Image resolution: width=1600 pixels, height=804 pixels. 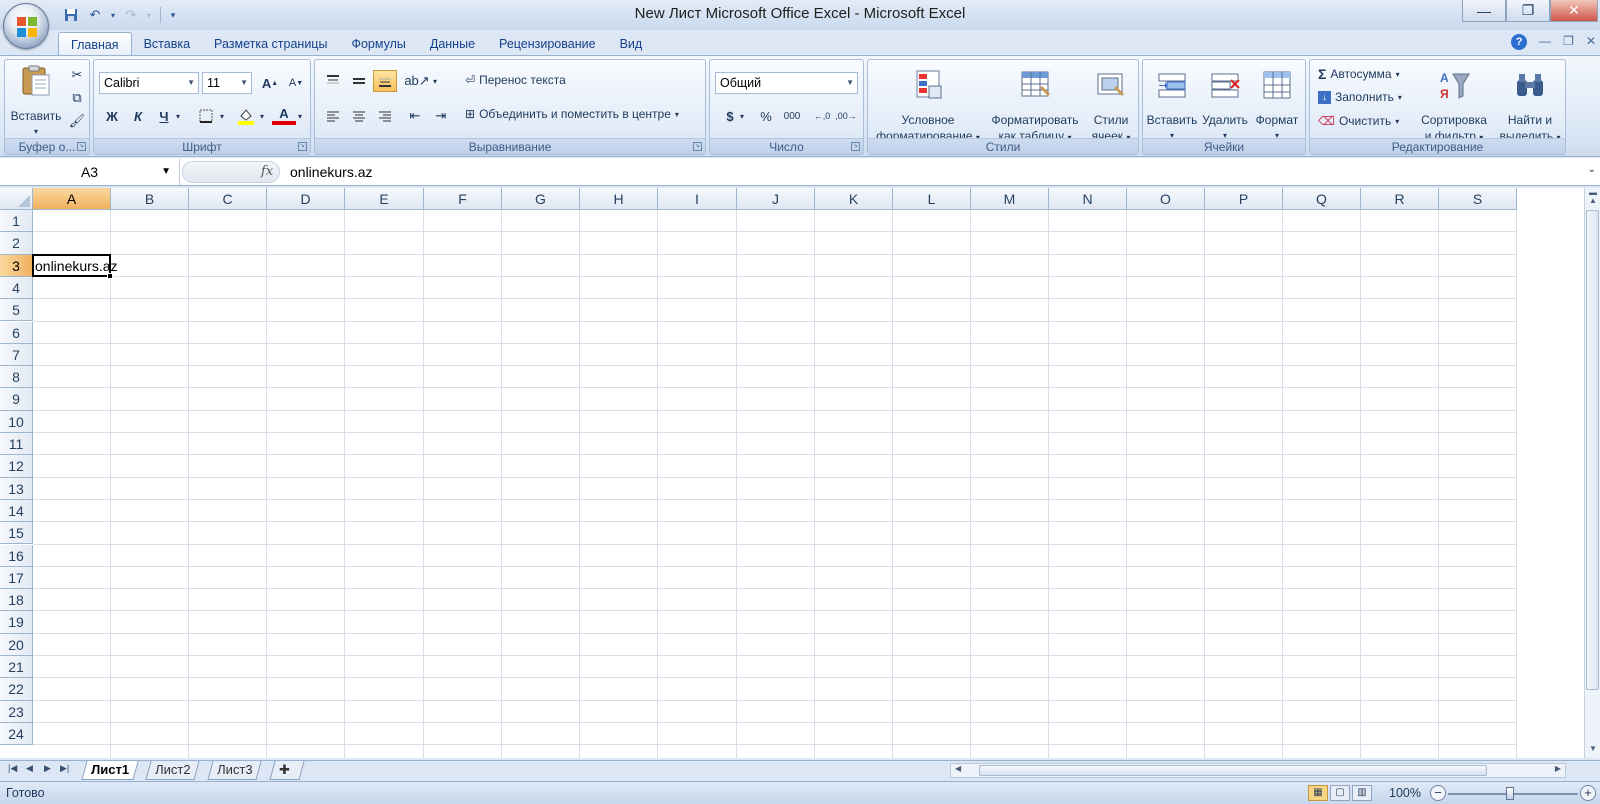 I want to click on row-header-14: 14, so click(x=16, y=511).